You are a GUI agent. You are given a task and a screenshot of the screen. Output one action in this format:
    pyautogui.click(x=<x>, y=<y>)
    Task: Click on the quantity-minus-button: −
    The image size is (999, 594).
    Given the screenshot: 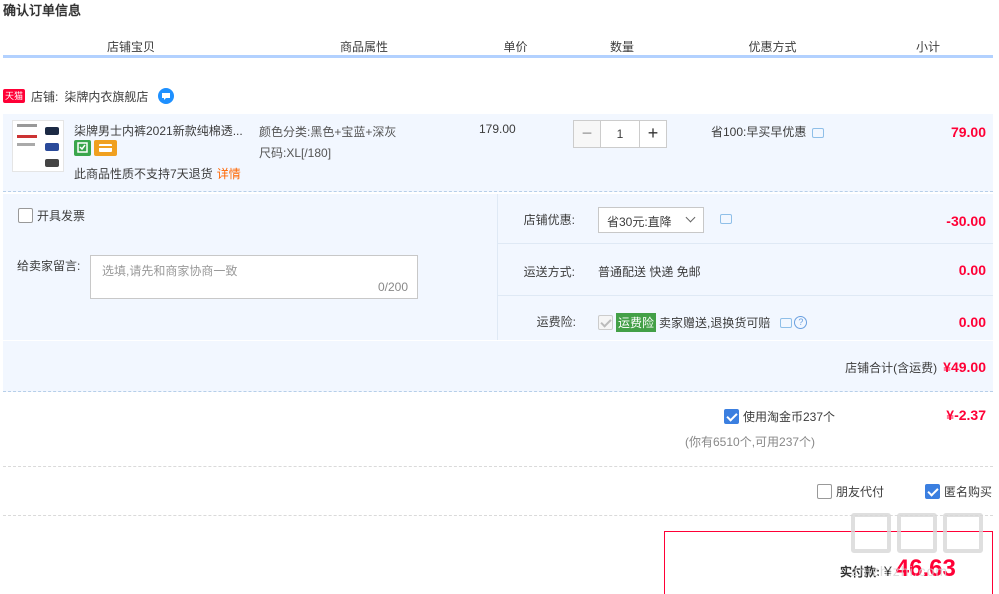 What is the action you would take?
    pyautogui.click(x=587, y=134)
    